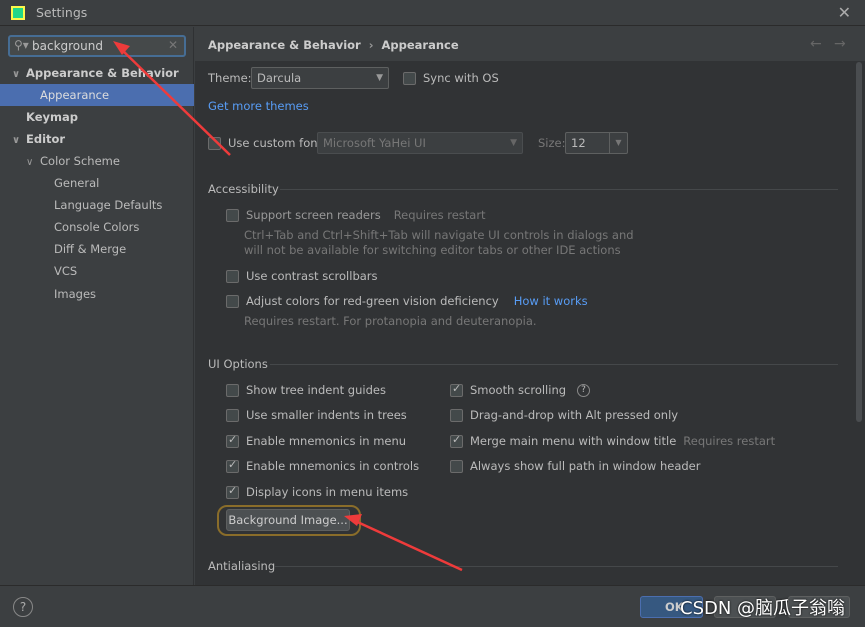 This screenshot has width=865, height=627. I want to click on help-button: ?, so click(23, 607).